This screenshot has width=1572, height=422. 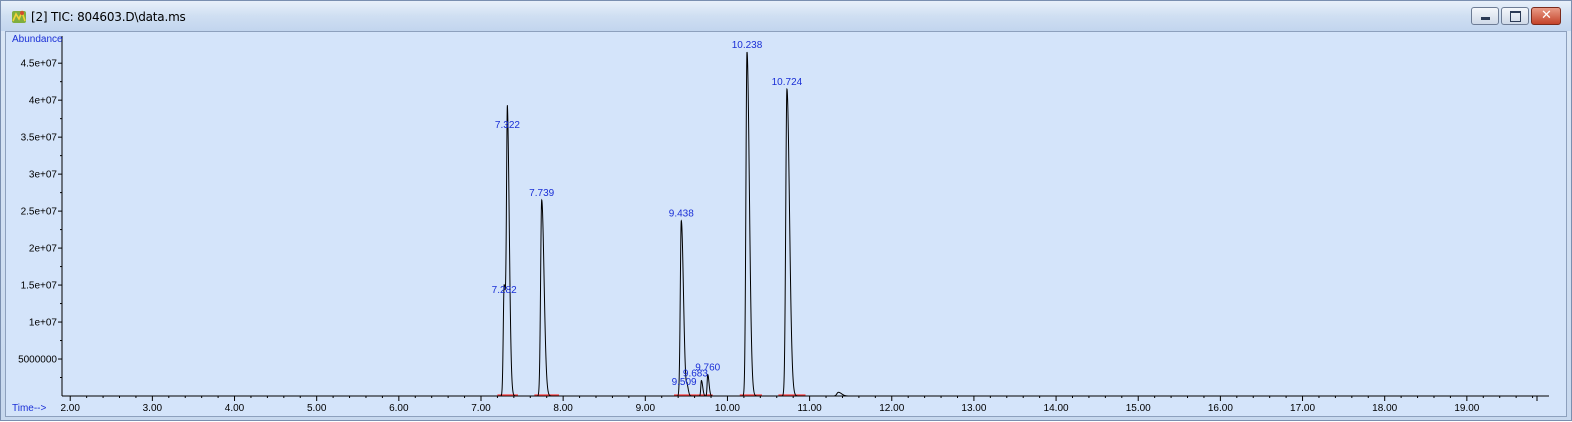 I want to click on x-axis-label: Time-->, so click(x=29, y=408).